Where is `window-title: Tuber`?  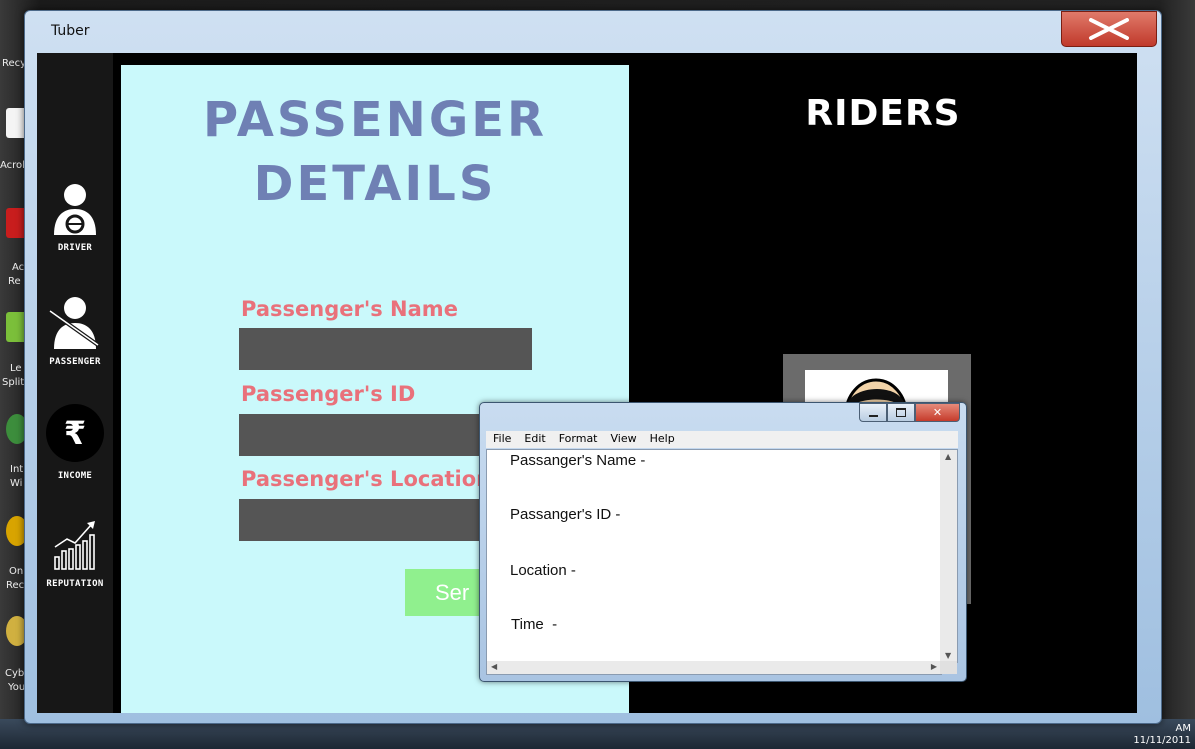 window-title: Tuber is located at coordinates (70, 31).